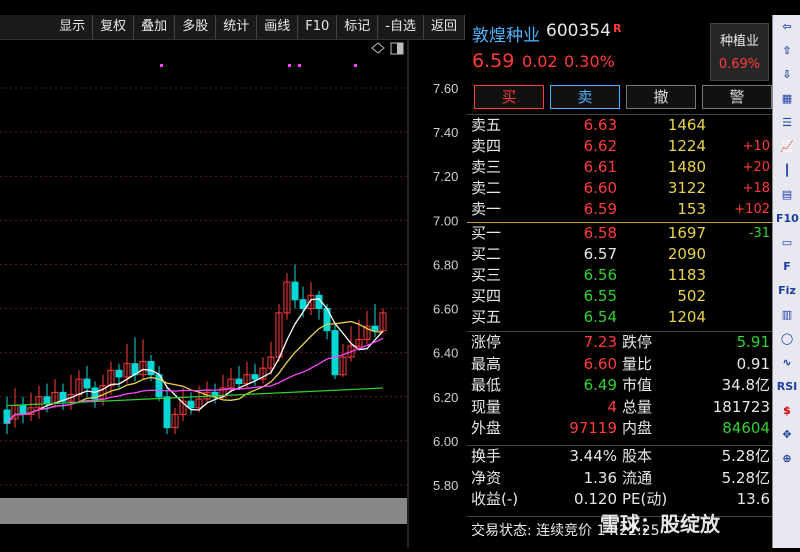 The height and width of the screenshot is (552, 800). Describe the element at coordinates (600, 363) in the screenshot. I see `stat-value: 6.60` at that location.